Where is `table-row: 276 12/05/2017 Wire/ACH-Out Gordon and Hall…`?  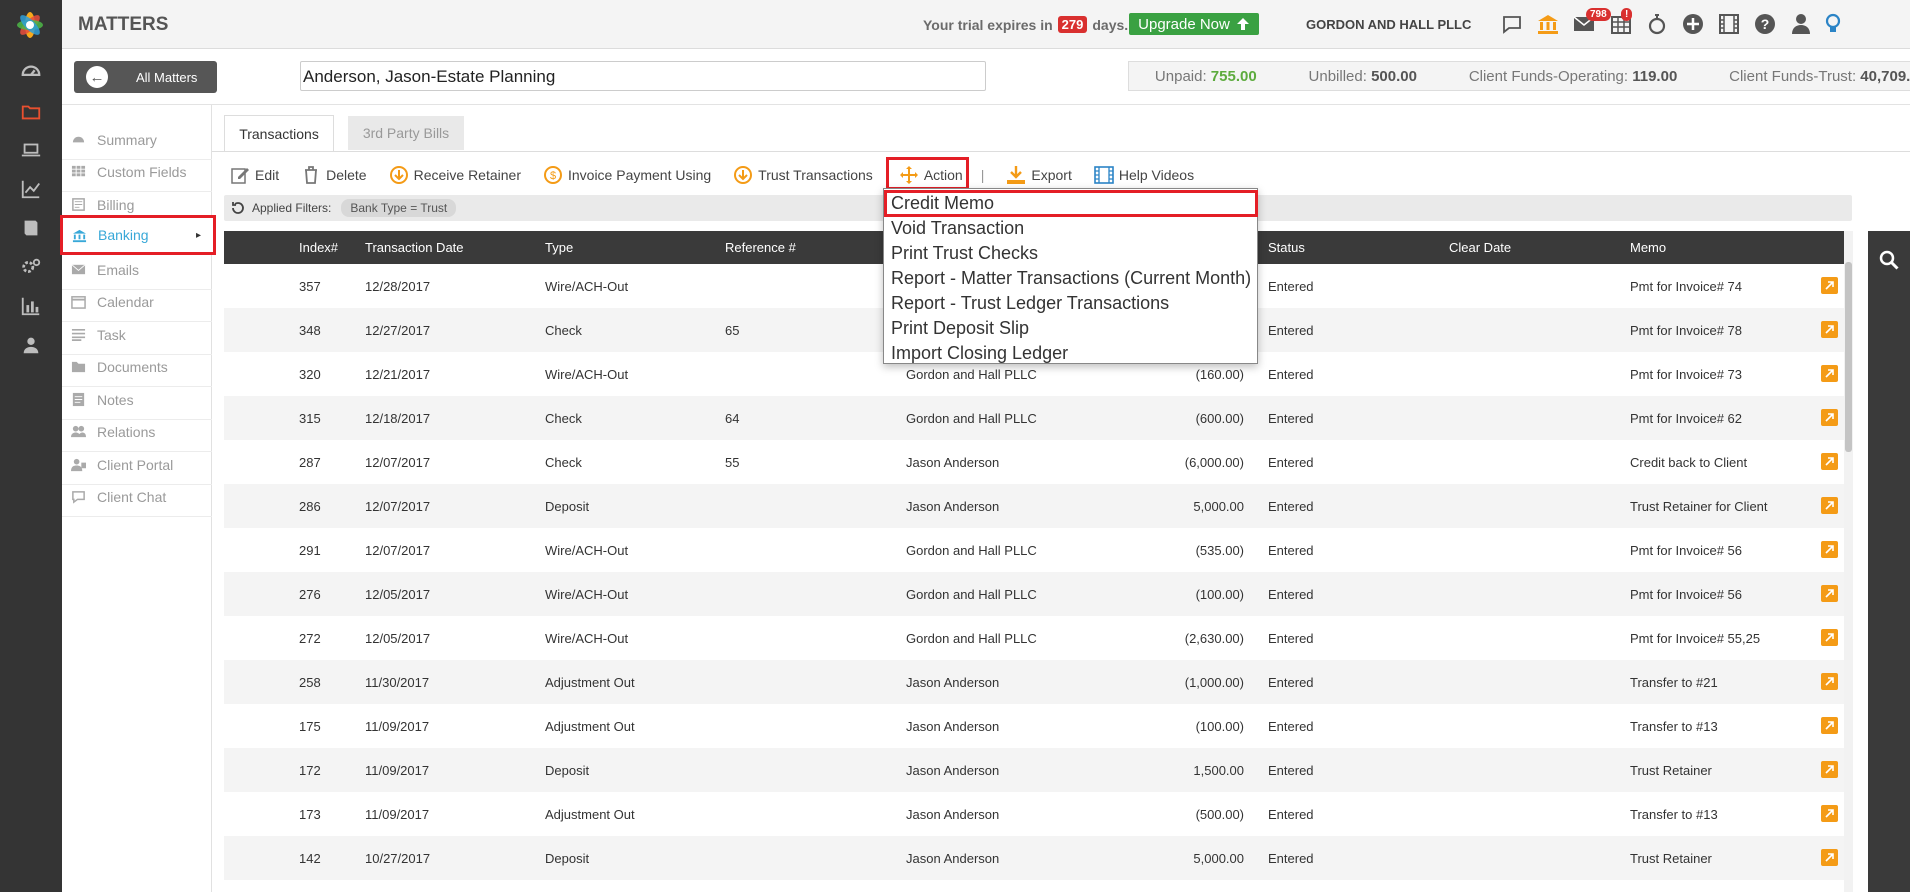 table-row: 276 12/05/2017 Wire/ACH-Out Gordon and Hall… is located at coordinates (1034, 594).